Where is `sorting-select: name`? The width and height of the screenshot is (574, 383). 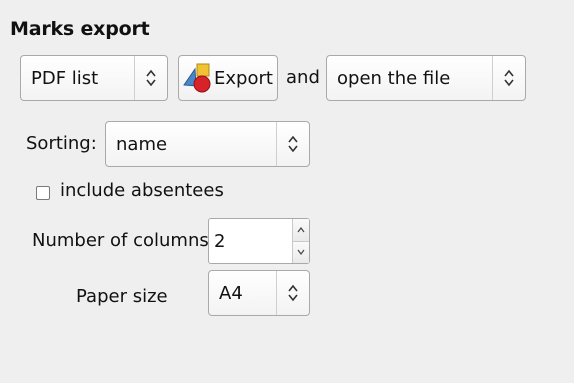 sorting-select: name is located at coordinates (207, 144).